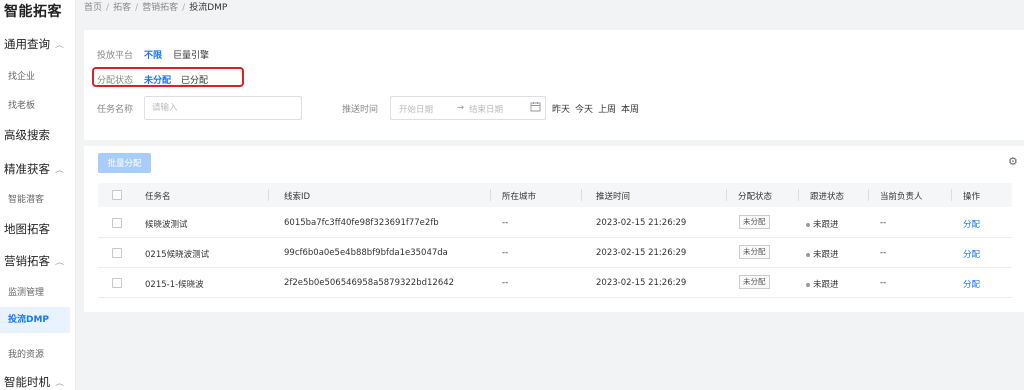  Describe the element at coordinates (468, 108) in the screenshot. I see `date-range-picker: 开始日期 → 结束日期` at that location.